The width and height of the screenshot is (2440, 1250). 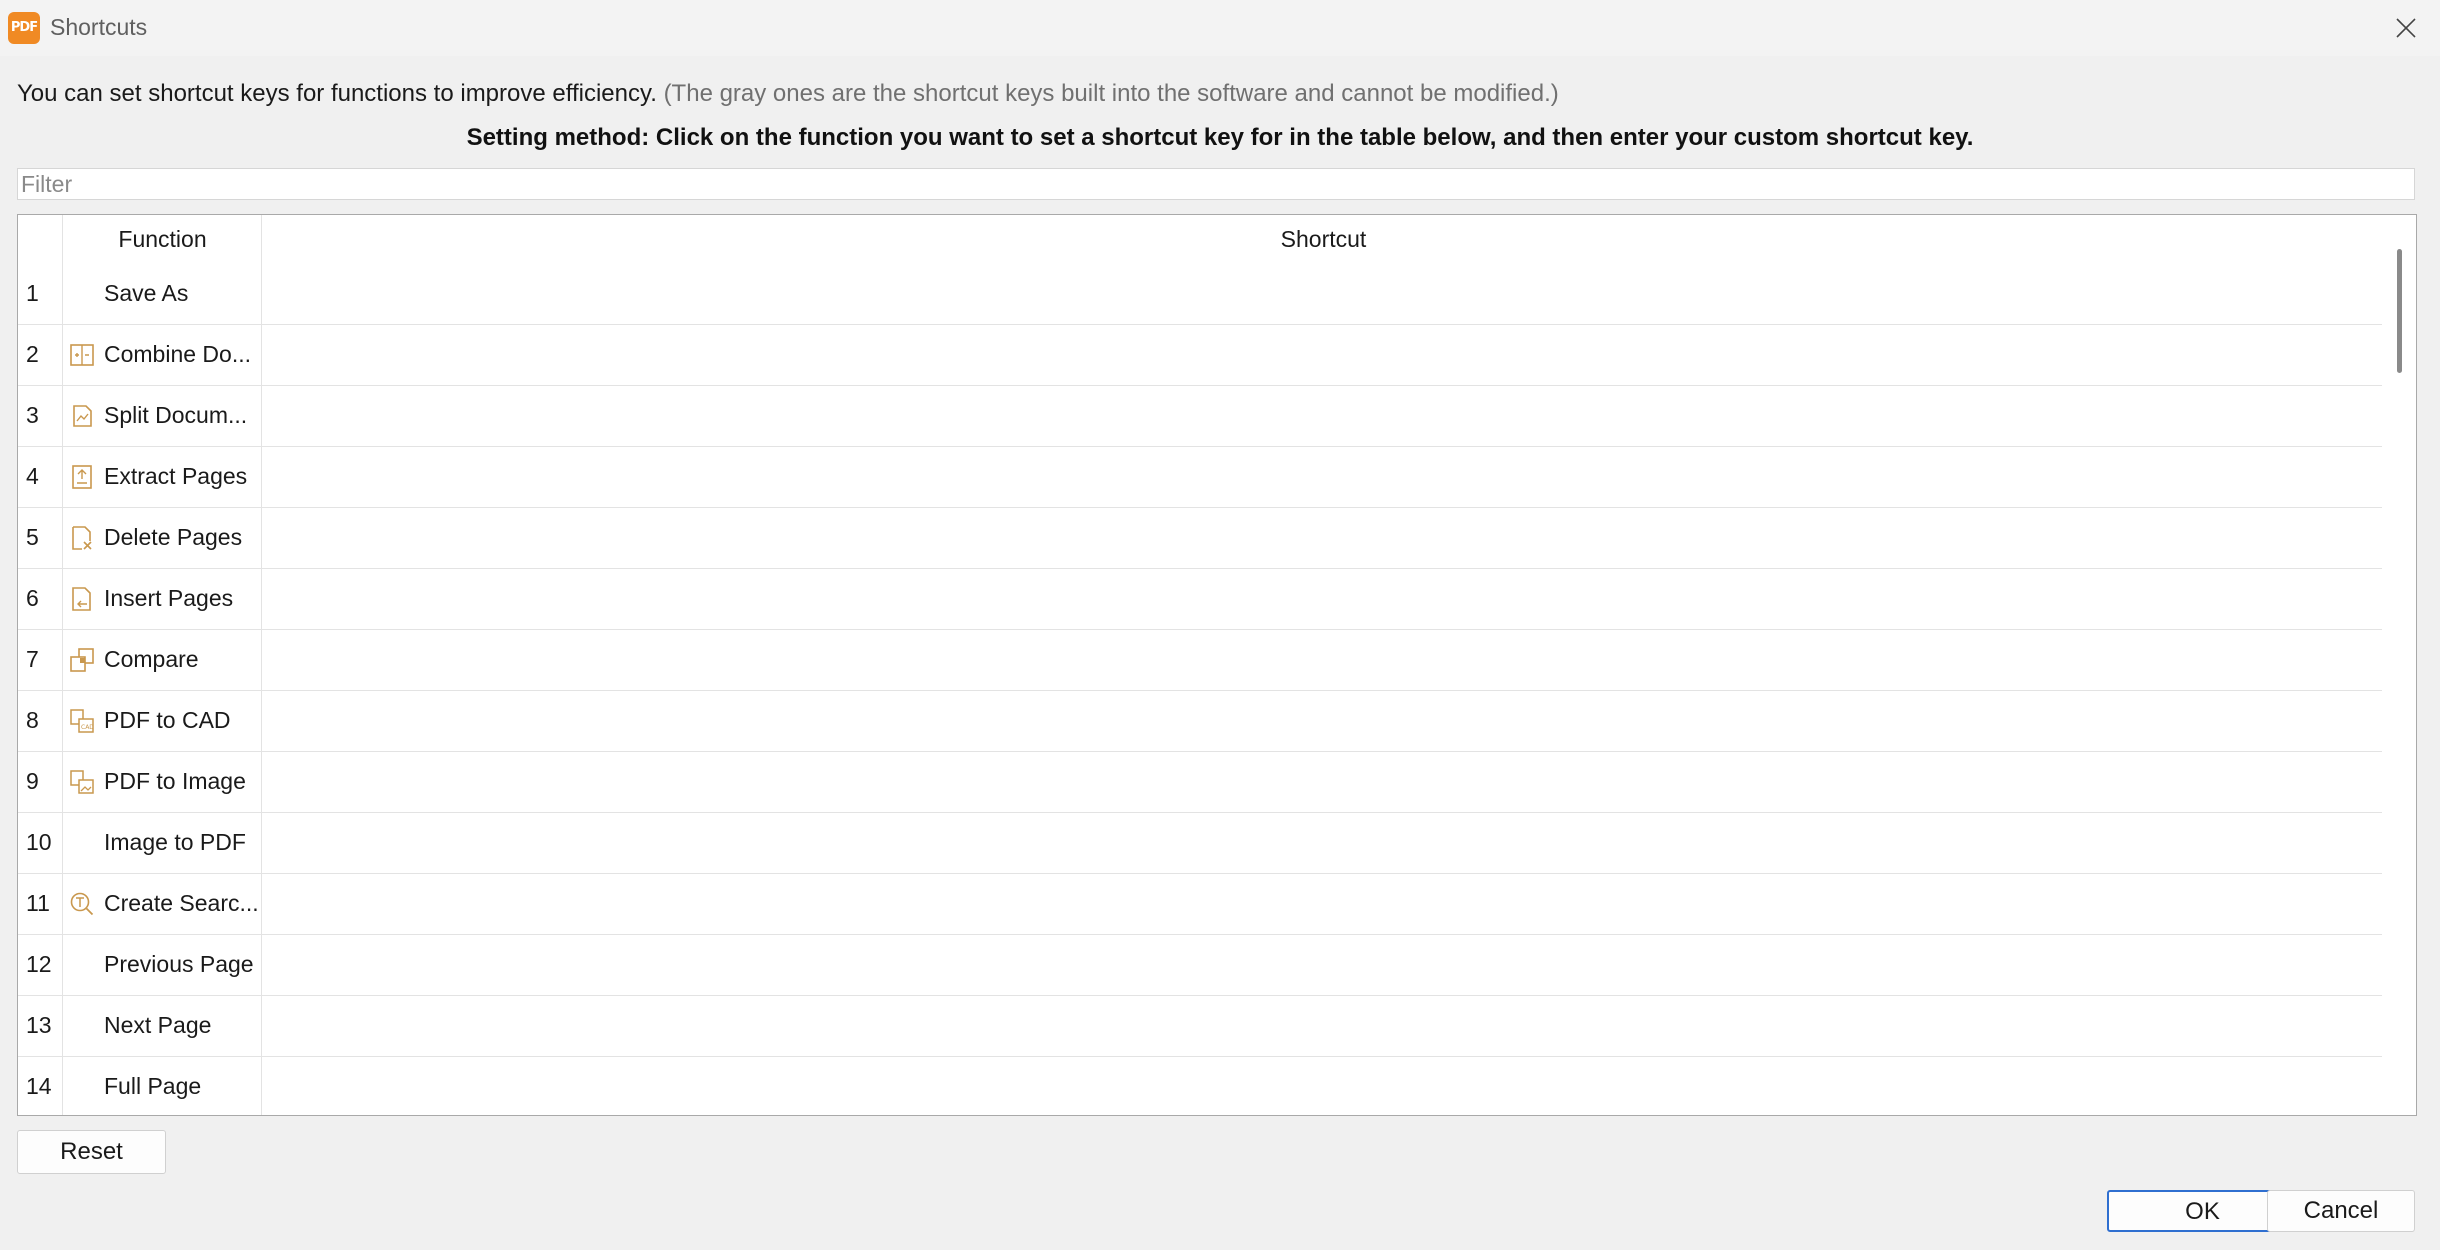 I want to click on header-corner, so click(x=40, y=239).